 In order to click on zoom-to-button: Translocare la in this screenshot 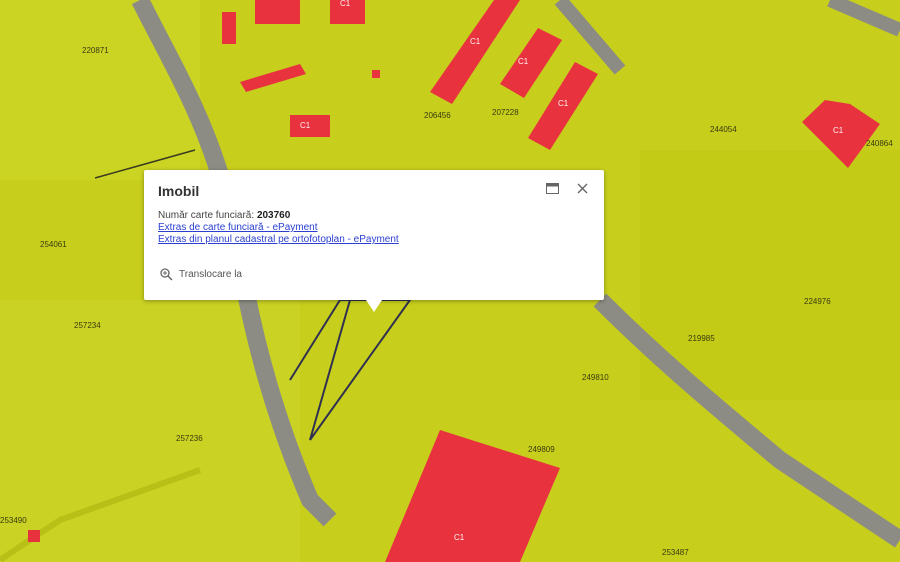, I will do `click(201, 274)`.